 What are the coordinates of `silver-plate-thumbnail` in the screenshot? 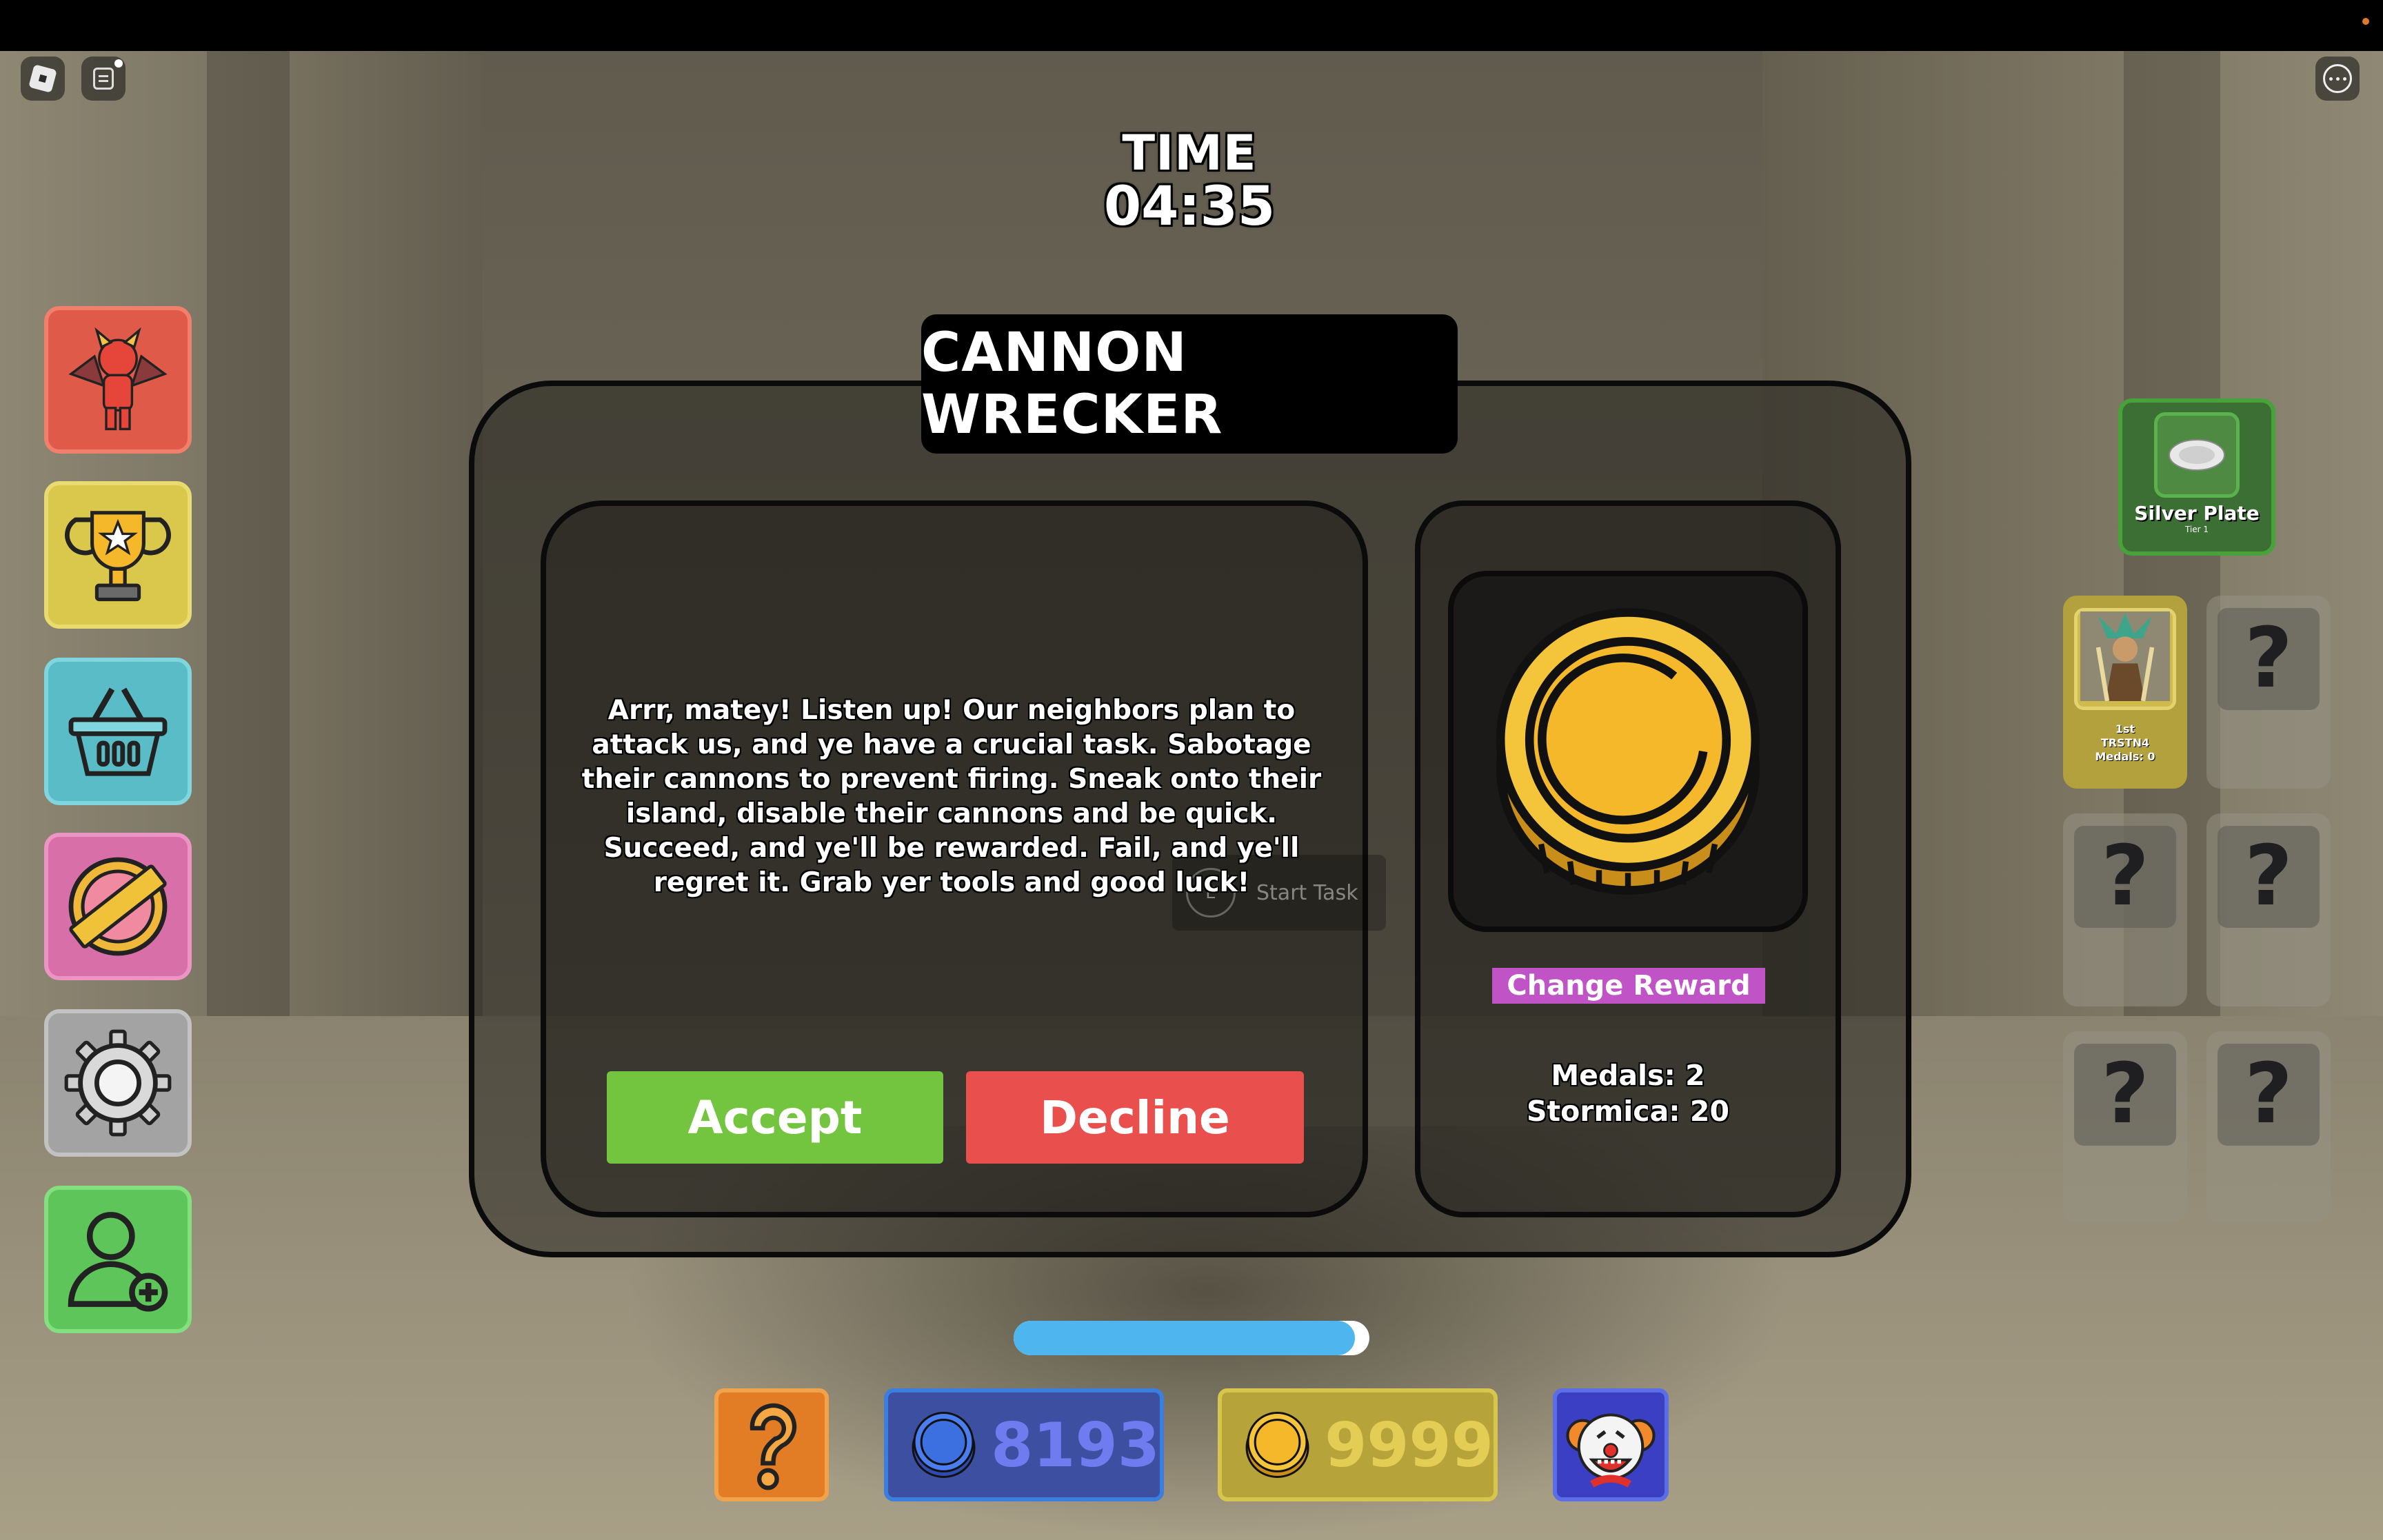 It's located at (2197, 455).